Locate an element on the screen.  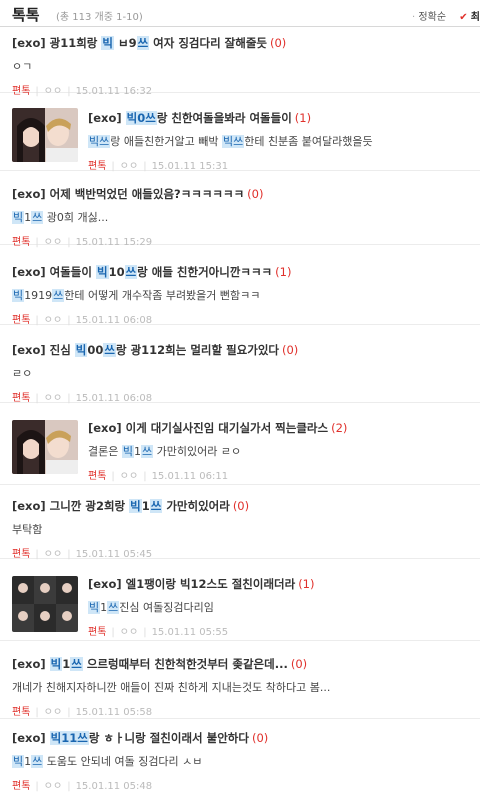
post-preview: 빅1쓰 도움도 안되네 여돌 징검다리 ㅅㅂ is located at coordinates (242, 761).